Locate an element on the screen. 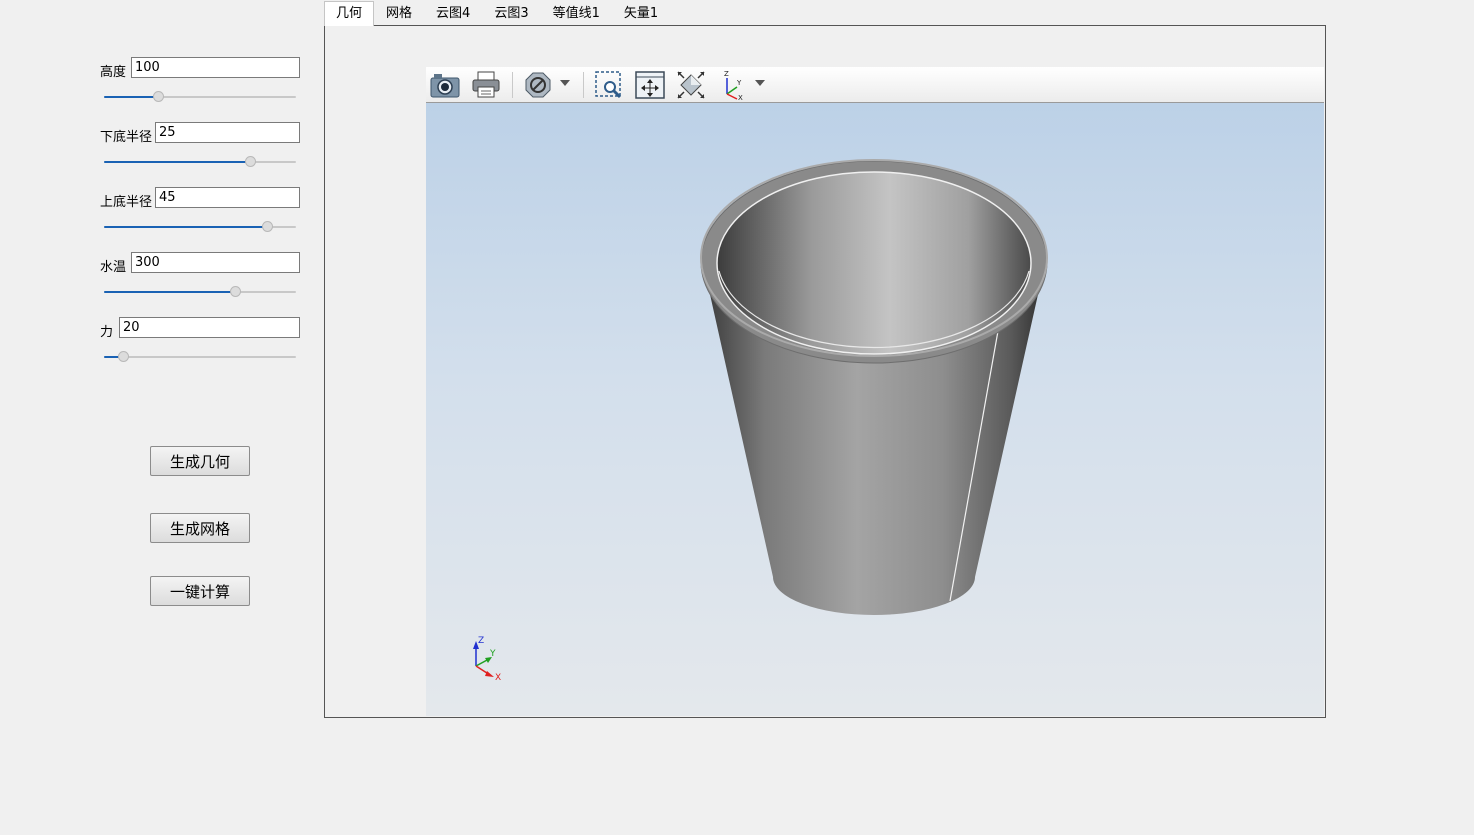 The width and height of the screenshot is (1474, 835). param-top-radius-label: 上底半径 is located at coordinates (126, 202).